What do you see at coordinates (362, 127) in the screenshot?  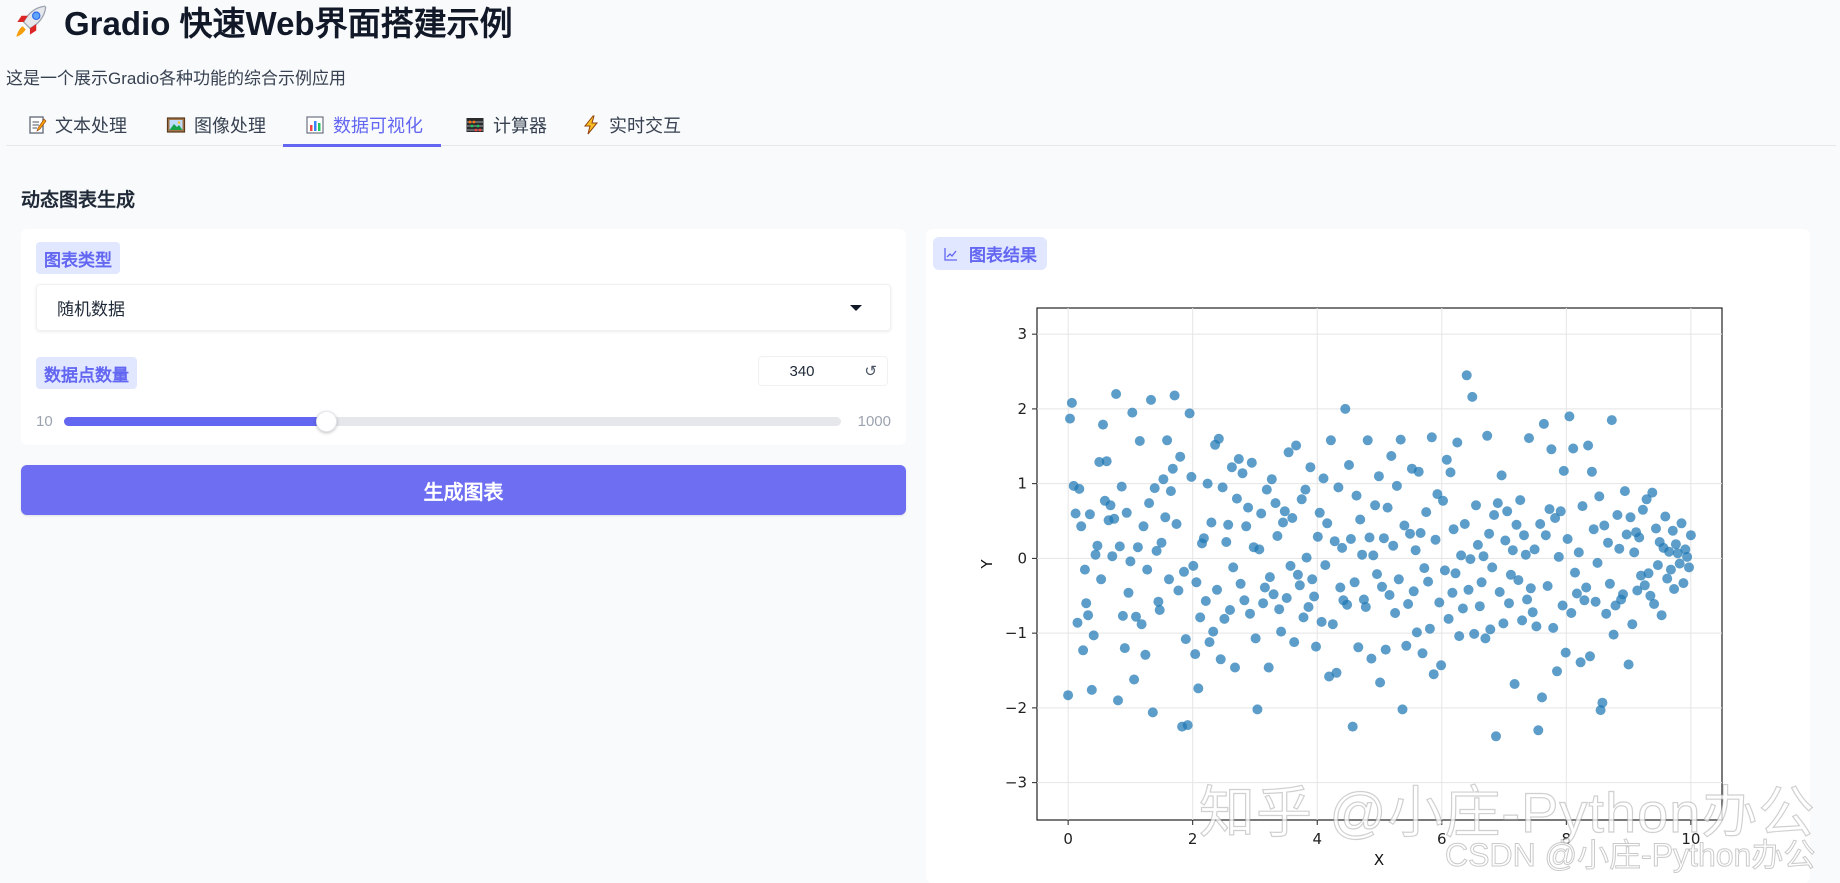 I see `tab-data-visualization: 数据可视化` at bounding box center [362, 127].